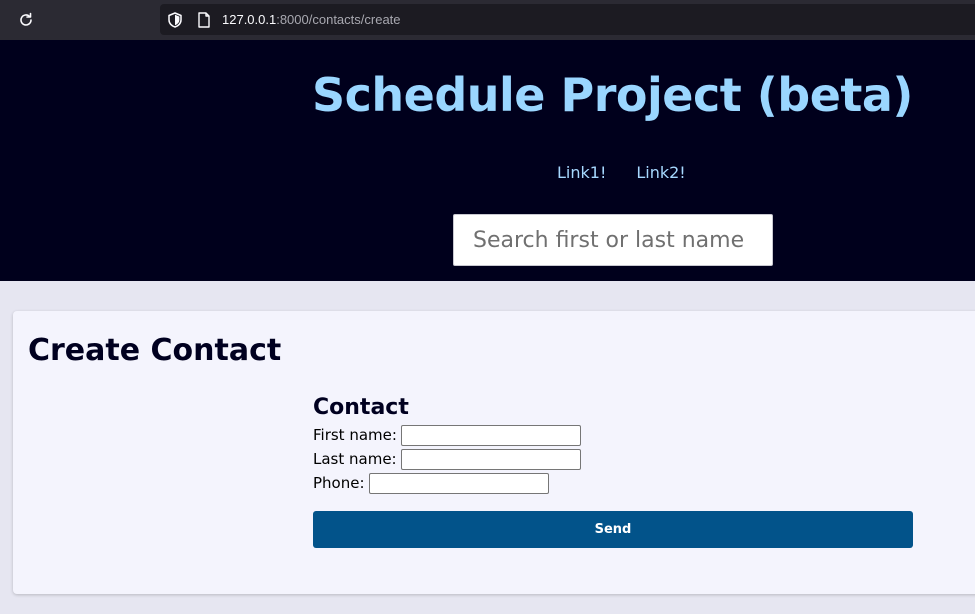 The image size is (975, 614). What do you see at coordinates (581, 172) in the screenshot?
I see `nav-link-1: Link1!` at bounding box center [581, 172].